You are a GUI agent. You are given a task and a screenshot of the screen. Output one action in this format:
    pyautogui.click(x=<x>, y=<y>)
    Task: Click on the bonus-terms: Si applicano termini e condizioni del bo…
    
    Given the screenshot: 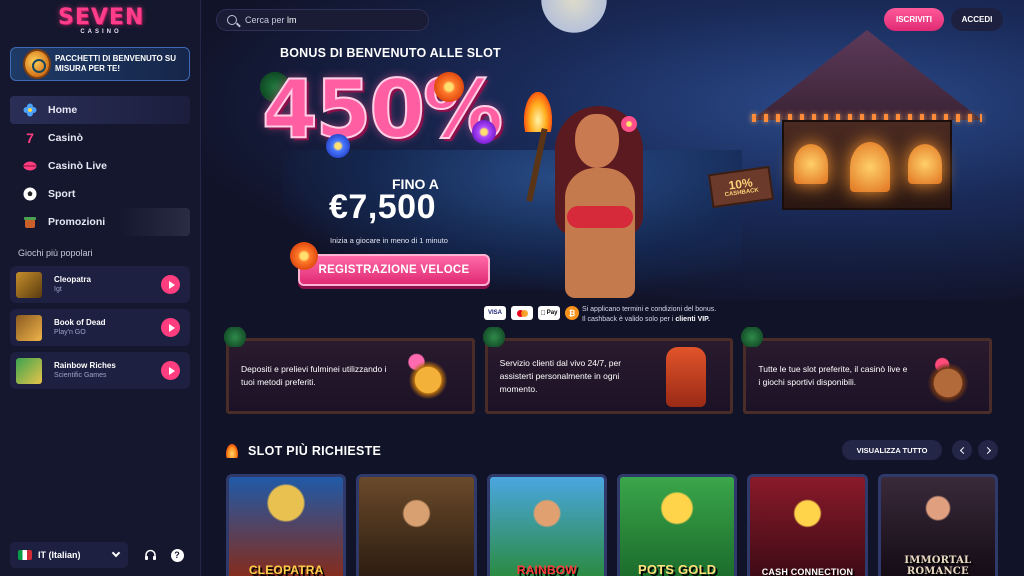 What is the action you would take?
    pyautogui.click(x=702, y=315)
    